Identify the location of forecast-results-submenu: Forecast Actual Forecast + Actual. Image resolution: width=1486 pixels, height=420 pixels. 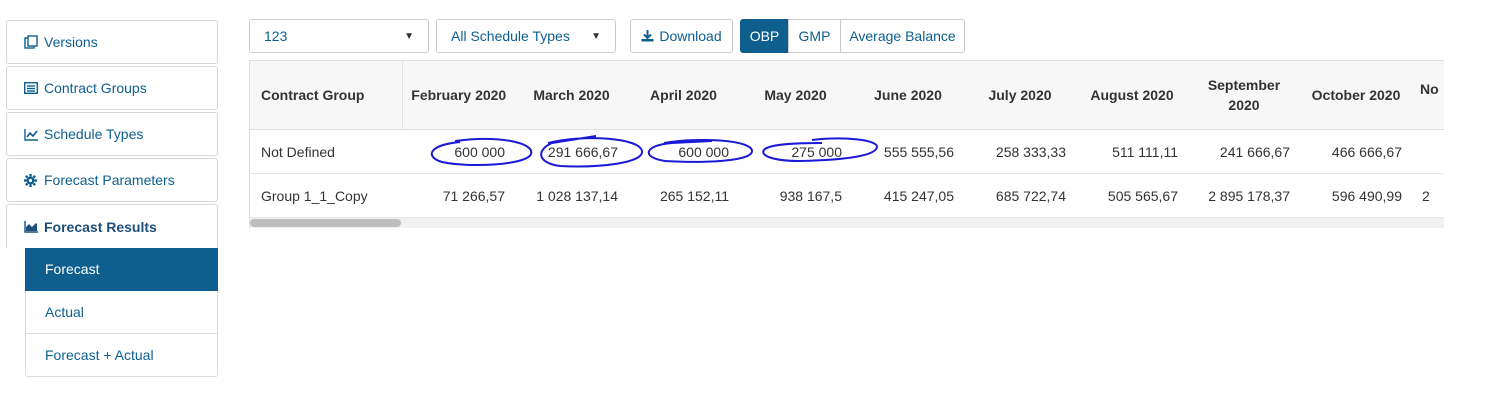
(121, 312).